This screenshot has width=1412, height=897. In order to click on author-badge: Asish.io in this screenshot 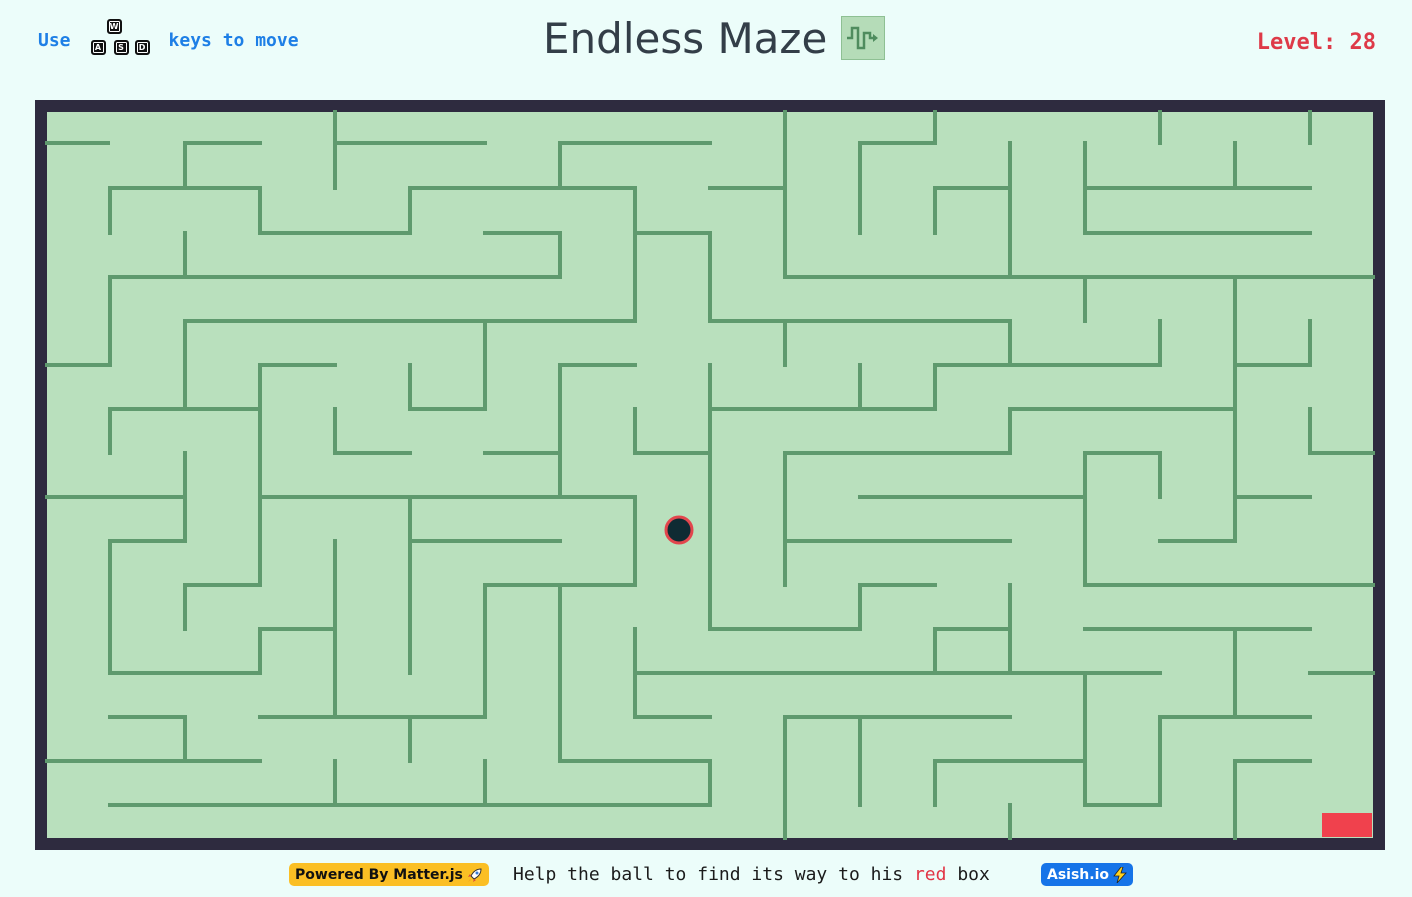, I will do `click(1087, 874)`.